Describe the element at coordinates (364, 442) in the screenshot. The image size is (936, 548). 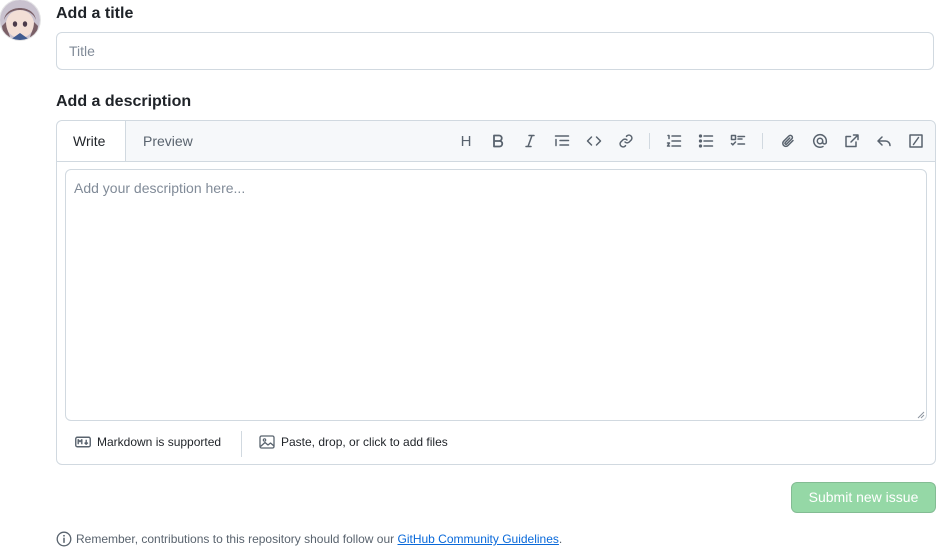
I see `add-files-label: Paste, drop, or click to add files` at that location.